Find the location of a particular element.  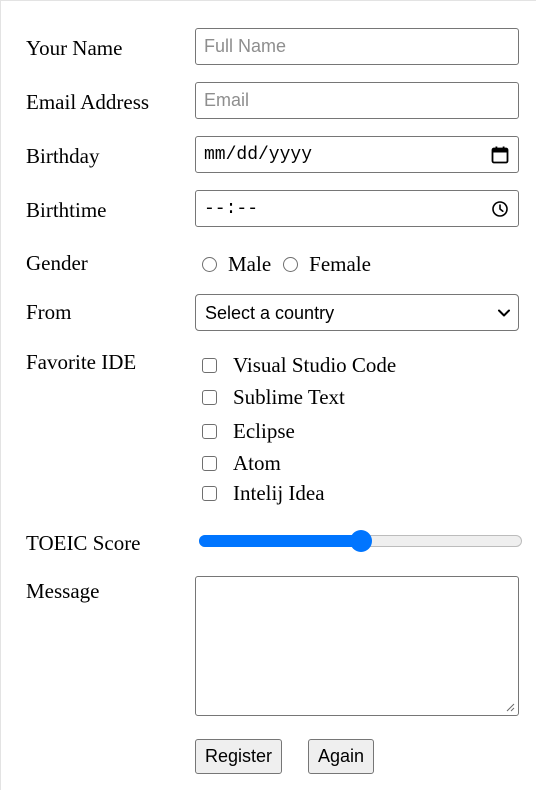

message-textarea is located at coordinates (357, 646).